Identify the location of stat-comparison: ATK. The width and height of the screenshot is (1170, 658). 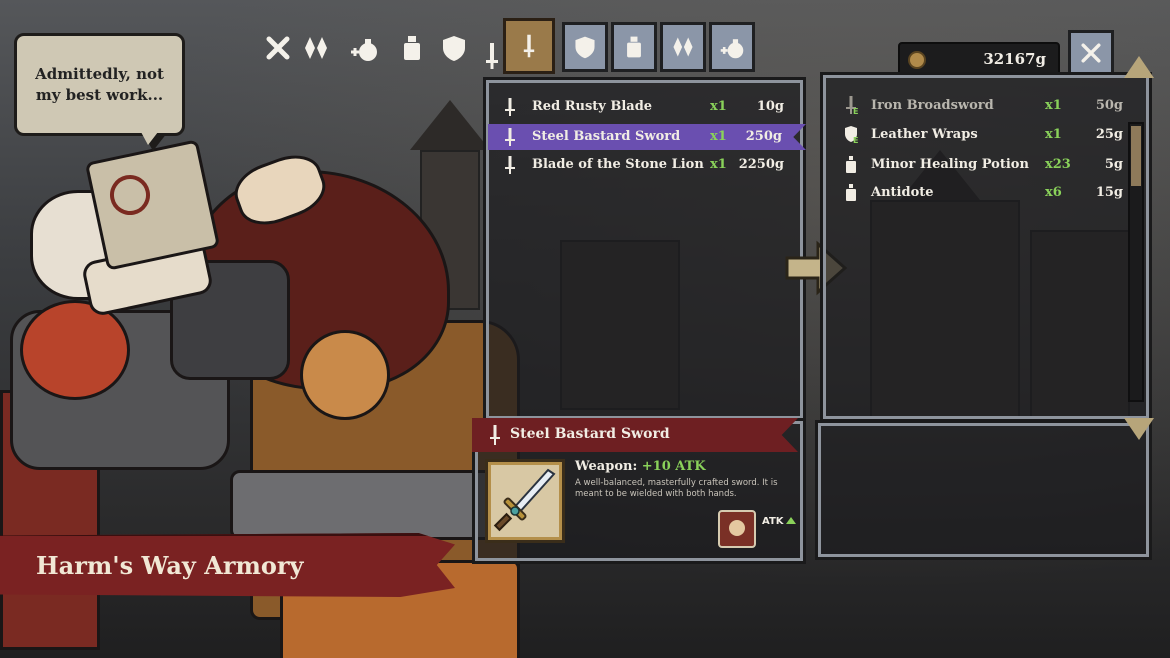
(779, 521).